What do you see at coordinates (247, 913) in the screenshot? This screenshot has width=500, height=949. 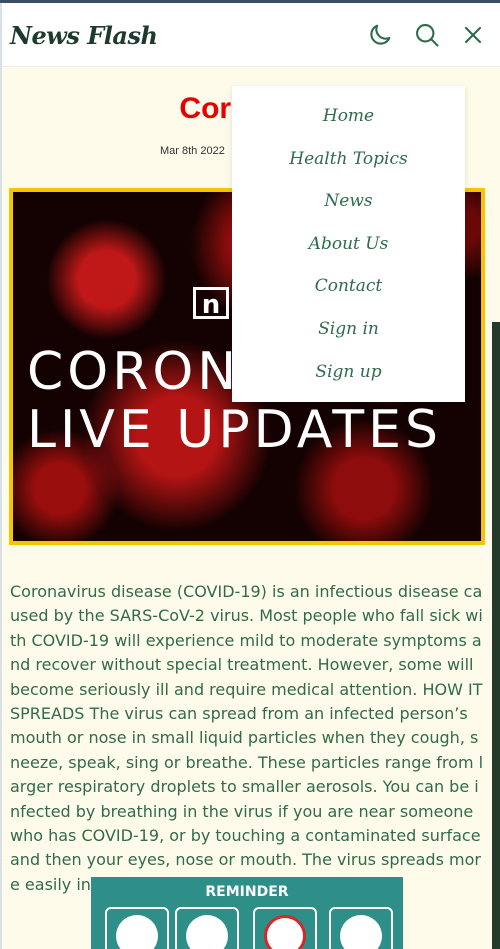 I see `reminder-infographic: REMINDER` at bounding box center [247, 913].